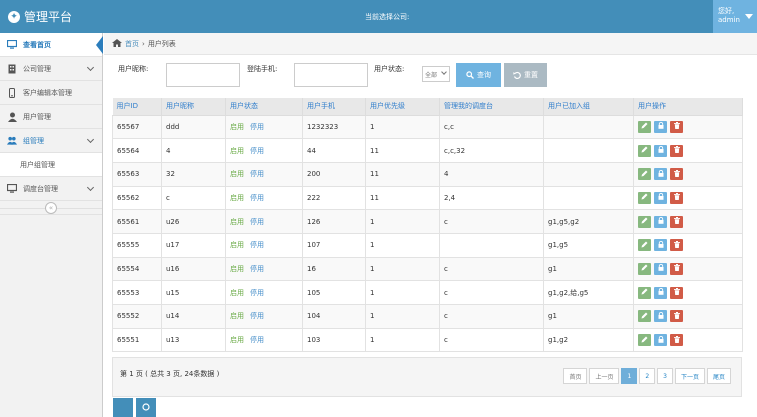 This screenshot has width=757, height=417. What do you see at coordinates (264, 107) in the screenshot?
I see `column-header: 用户状态` at bounding box center [264, 107].